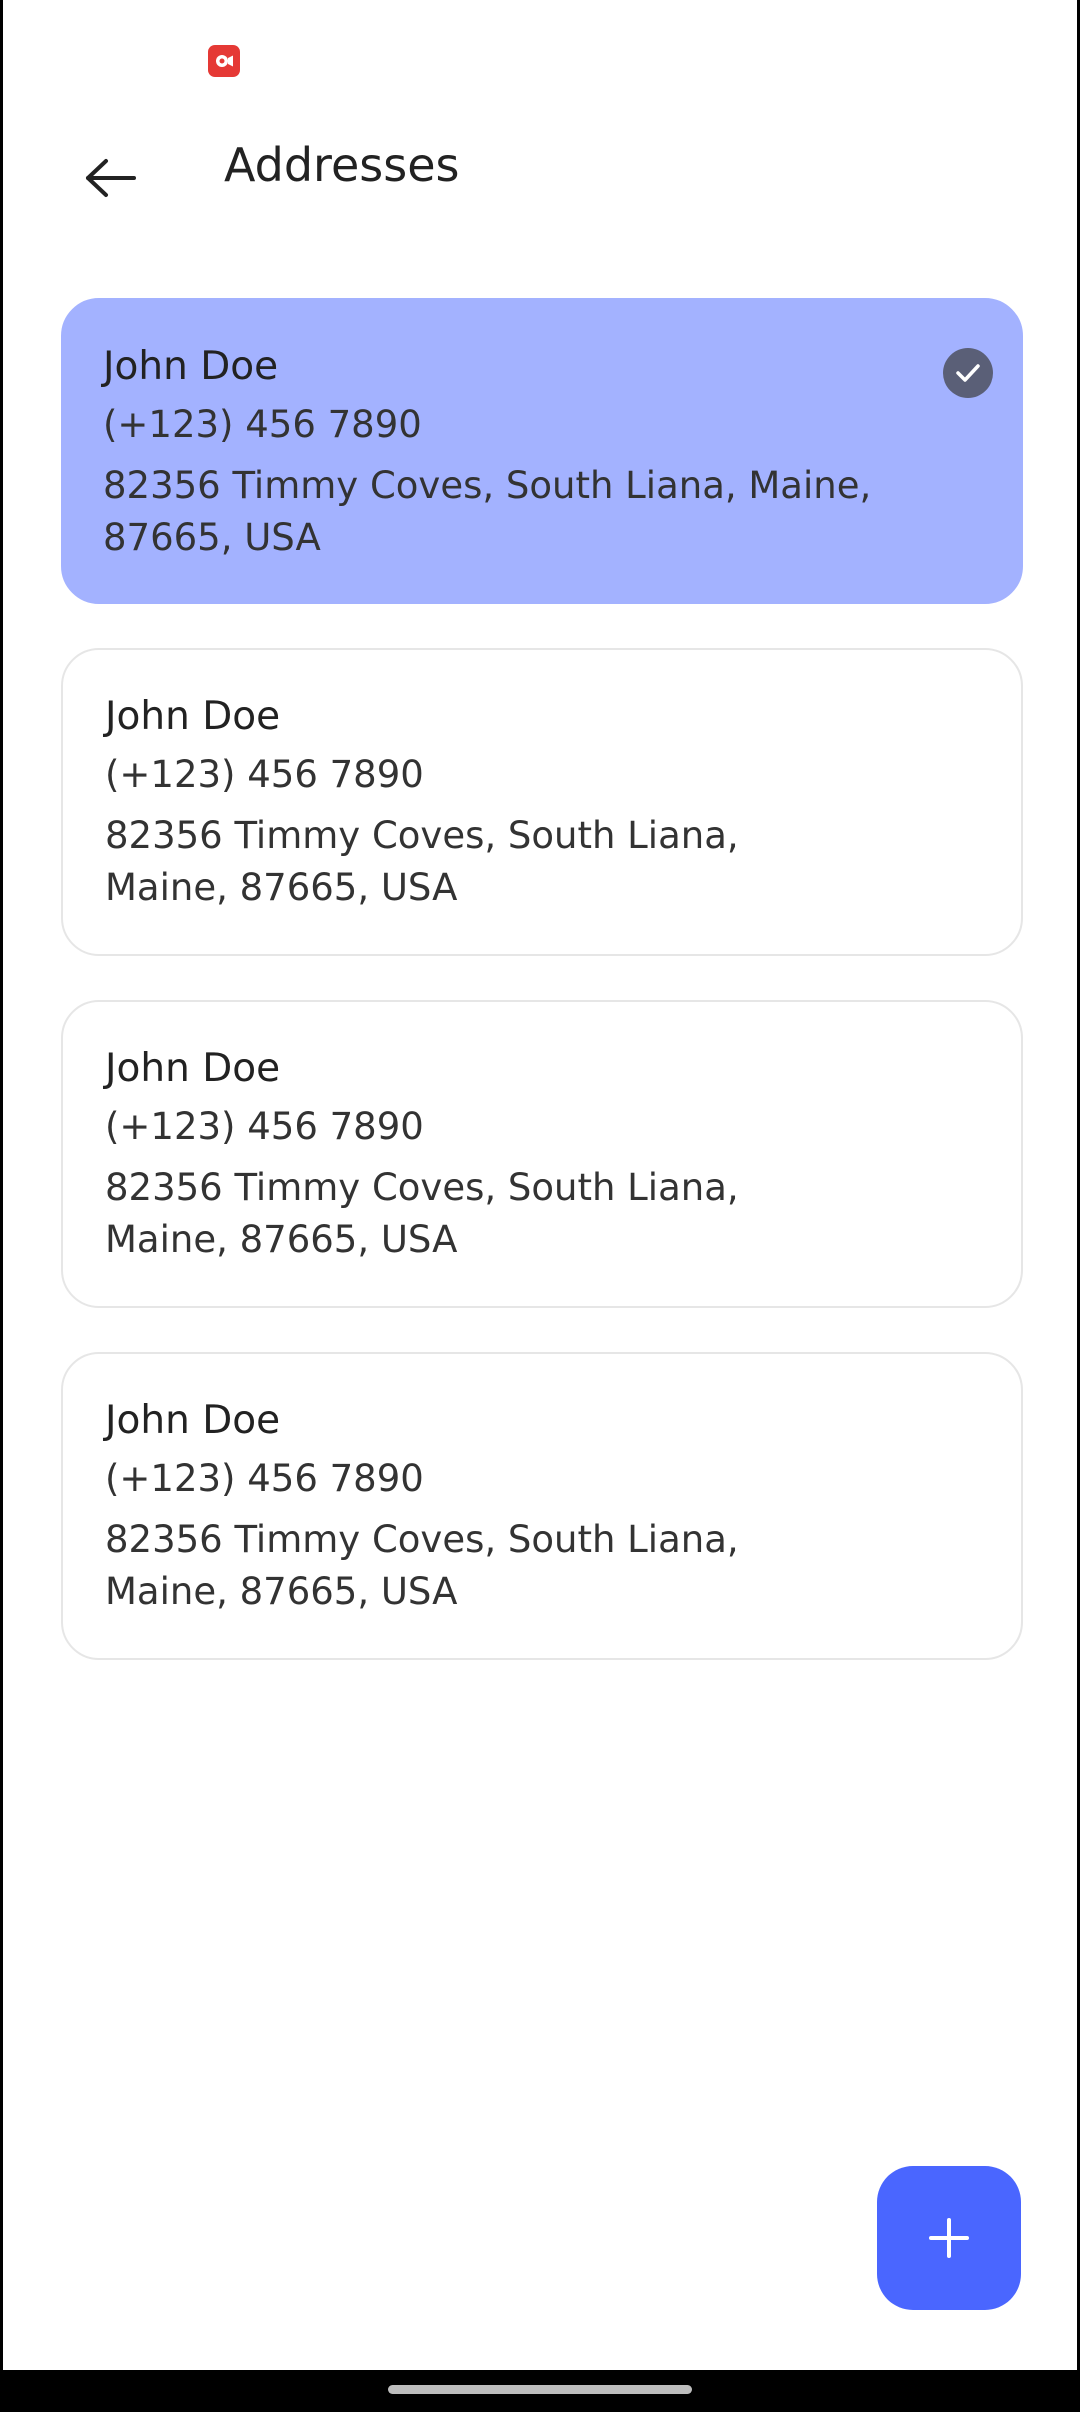 The width and height of the screenshot is (1080, 2412). I want to click on page-title: Addresses, so click(342, 165).